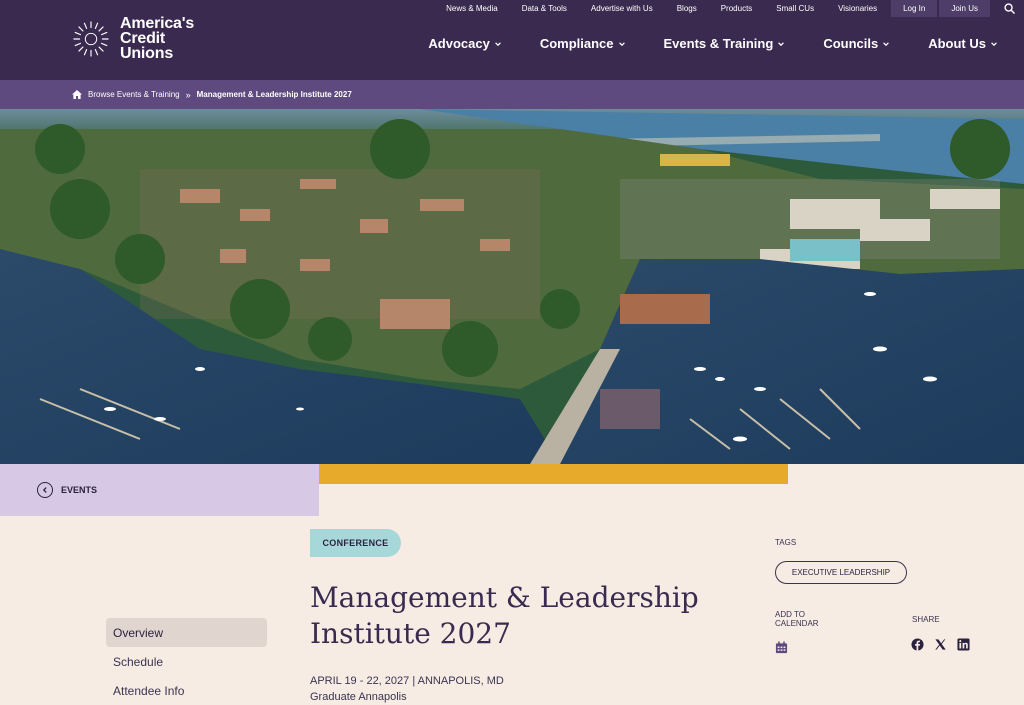 Image resolution: width=1024 pixels, height=705 pixels. I want to click on utility-link-advertise: Advertise with Us, so click(622, 8).